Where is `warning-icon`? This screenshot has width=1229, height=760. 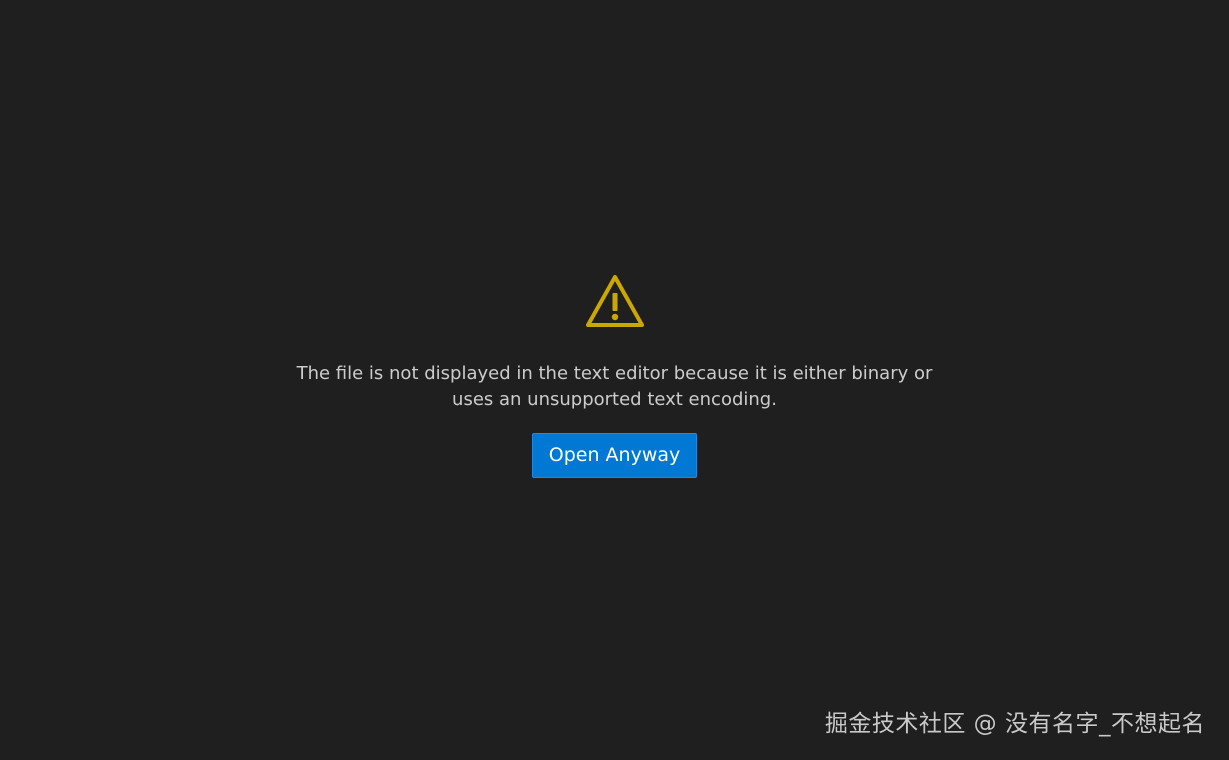
warning-icon is located at coordinates (614, 301).